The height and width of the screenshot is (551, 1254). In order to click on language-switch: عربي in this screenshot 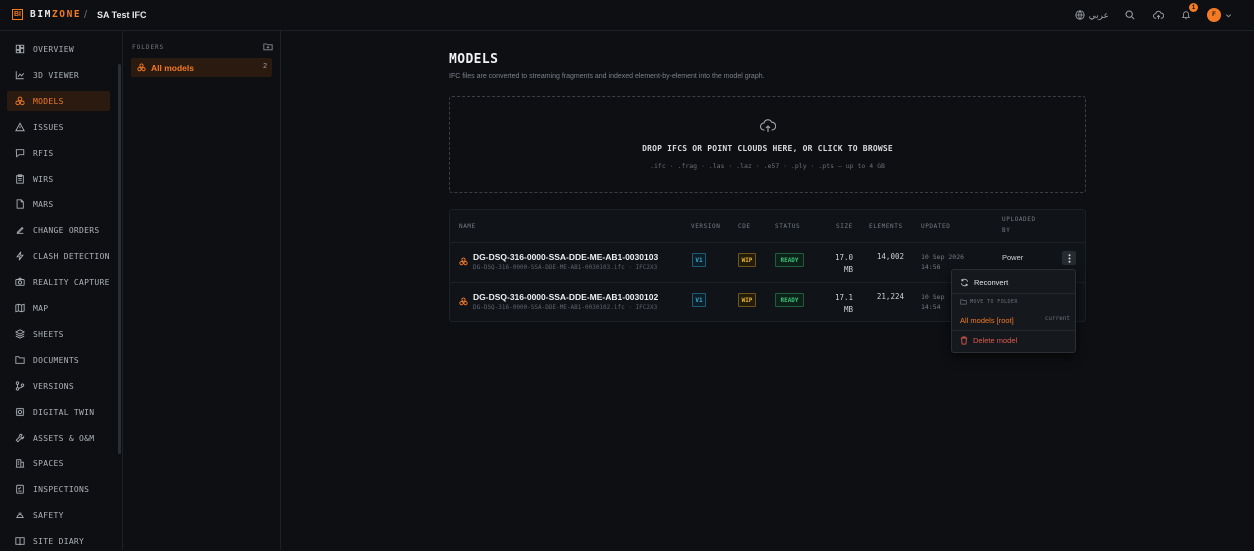, I will do `click(1092, 15)`.